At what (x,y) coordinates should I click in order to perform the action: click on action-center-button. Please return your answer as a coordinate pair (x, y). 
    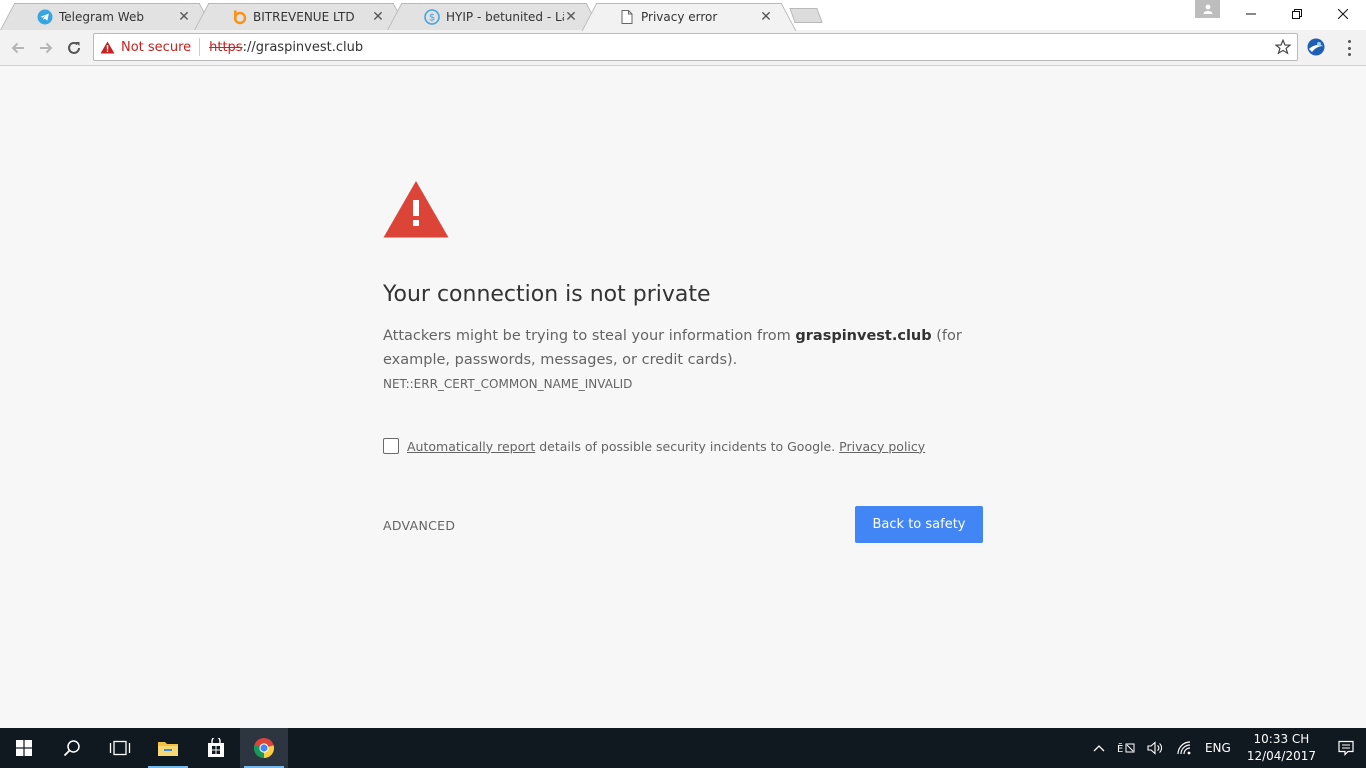
    Looking at the image, I should click on (1346, 748).